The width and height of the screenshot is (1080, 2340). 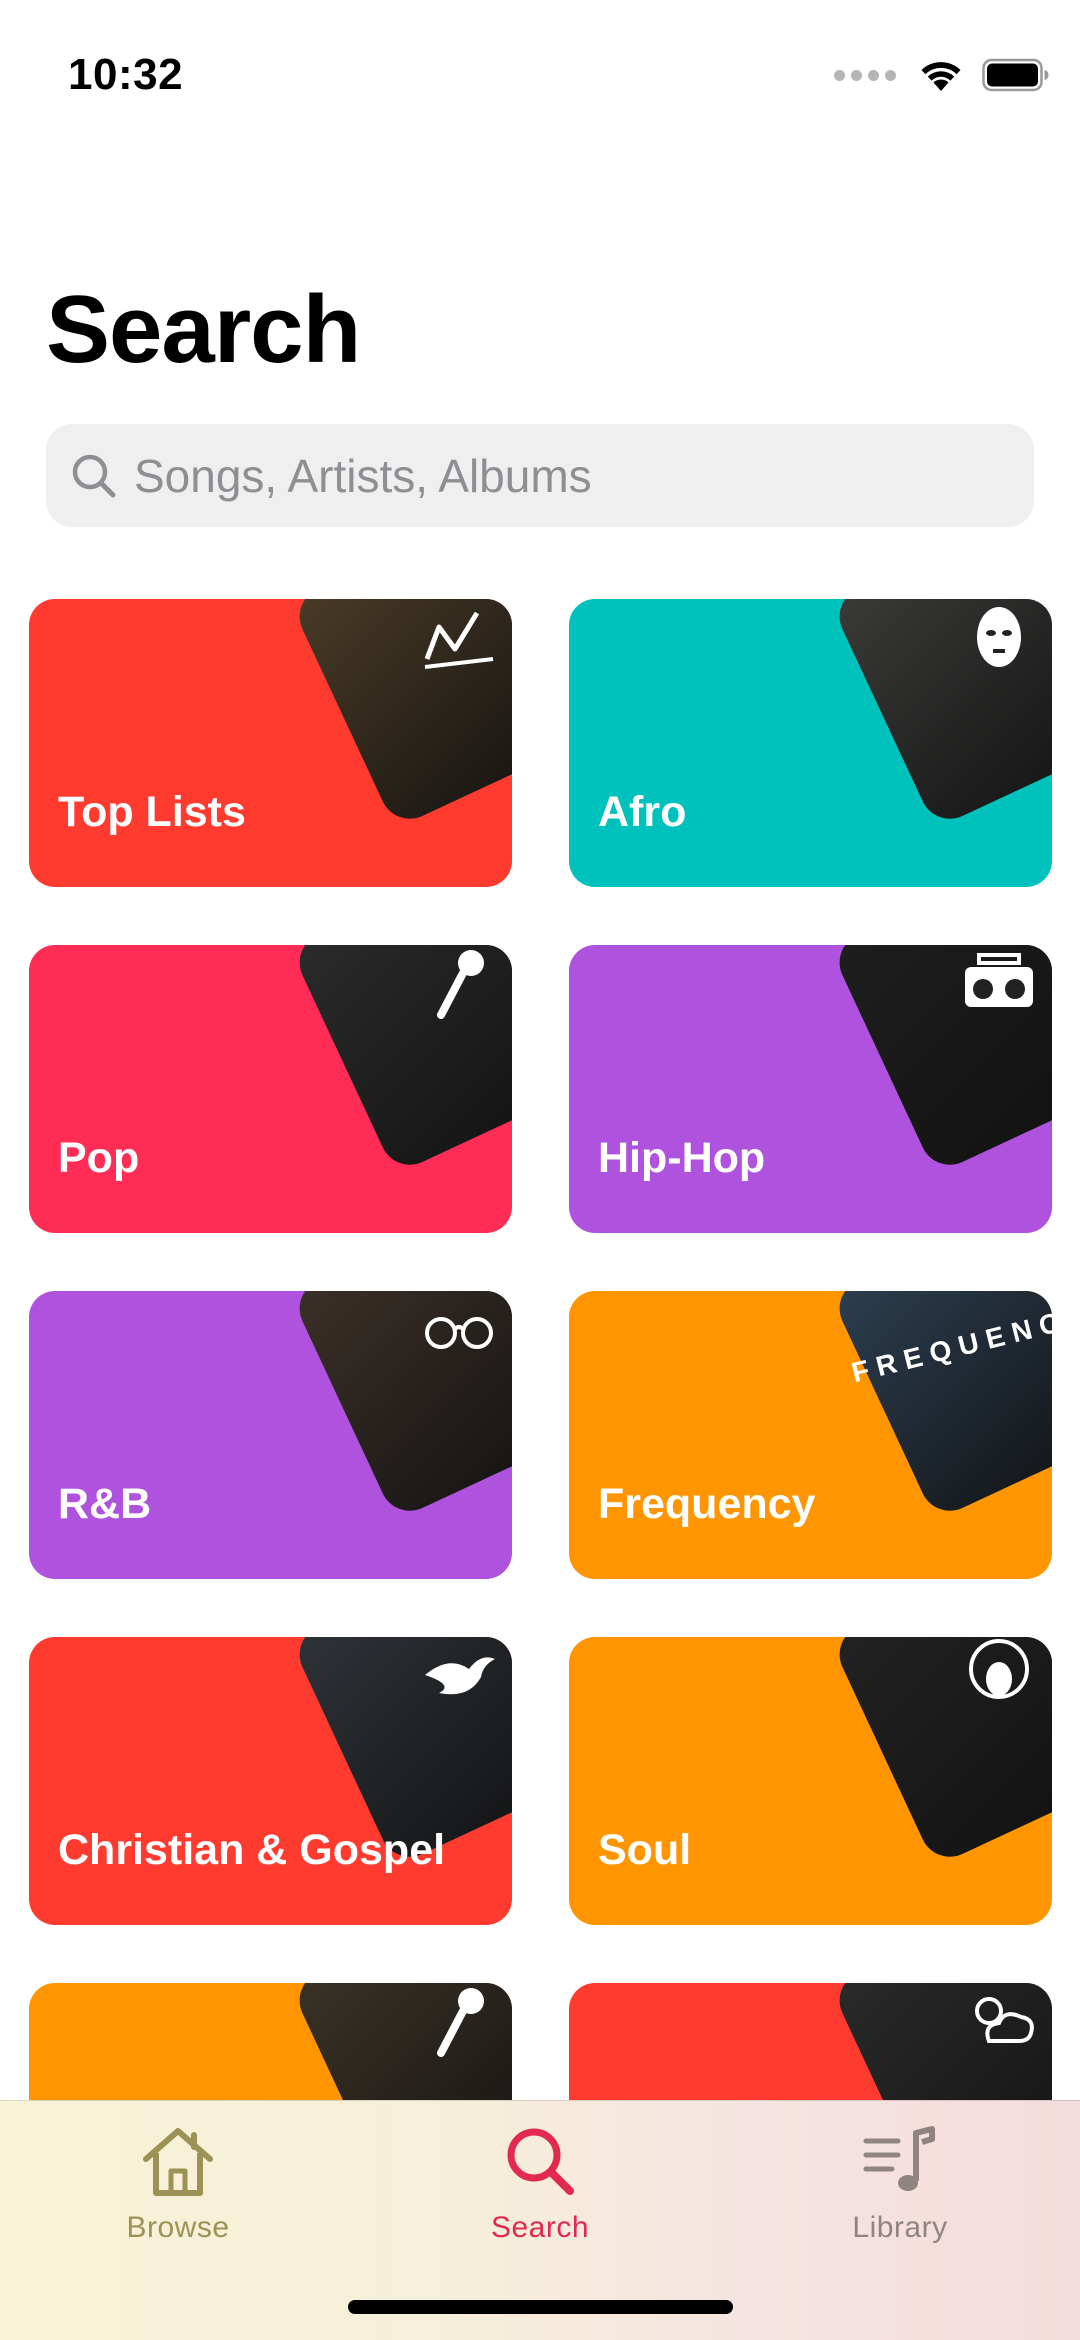 What do you see at coordinates (252, 1850) in the screenshot?
I see `genre-label: Christian & Gospel` at bounding box center [252, 1850].